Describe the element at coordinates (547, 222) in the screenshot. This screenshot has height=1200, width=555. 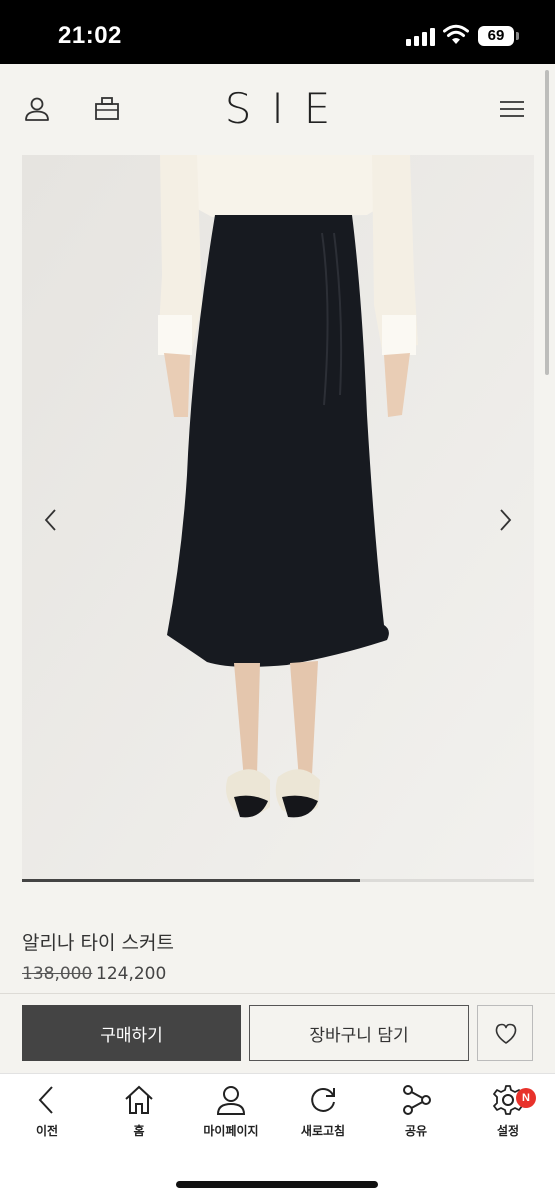
I see `scrollbar` at that location.